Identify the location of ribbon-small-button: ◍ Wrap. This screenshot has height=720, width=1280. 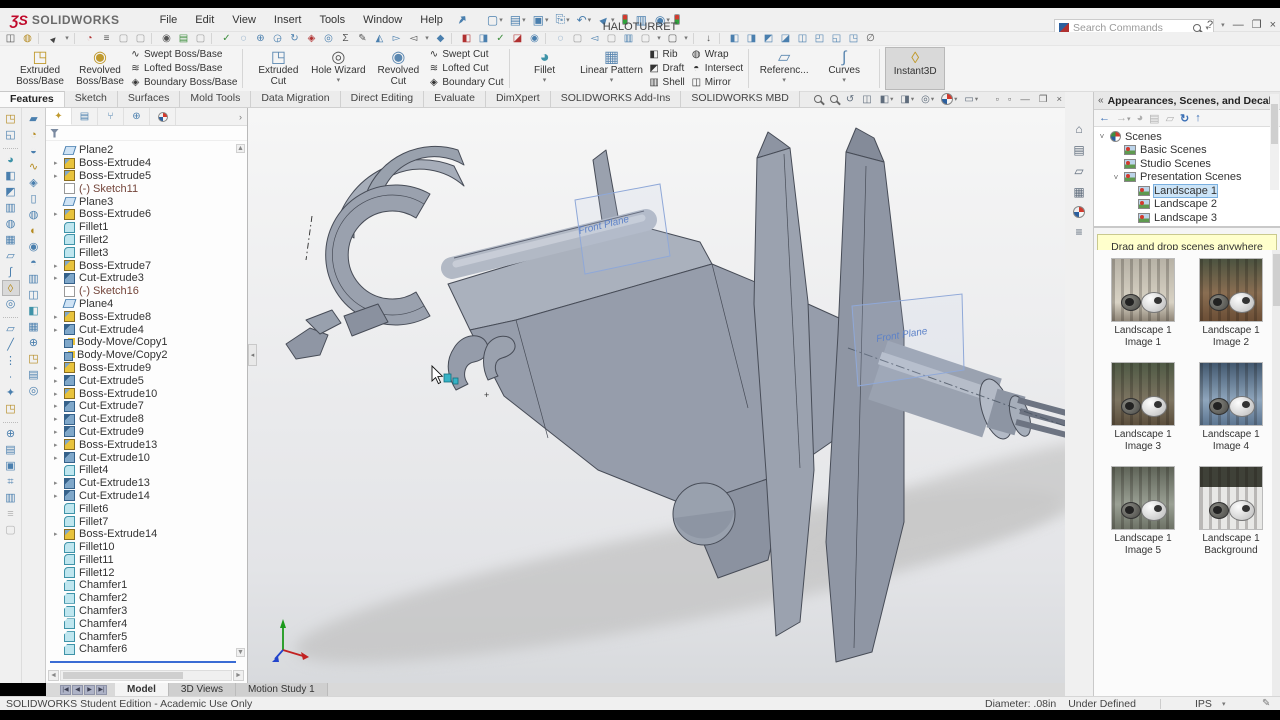
(717, 54).